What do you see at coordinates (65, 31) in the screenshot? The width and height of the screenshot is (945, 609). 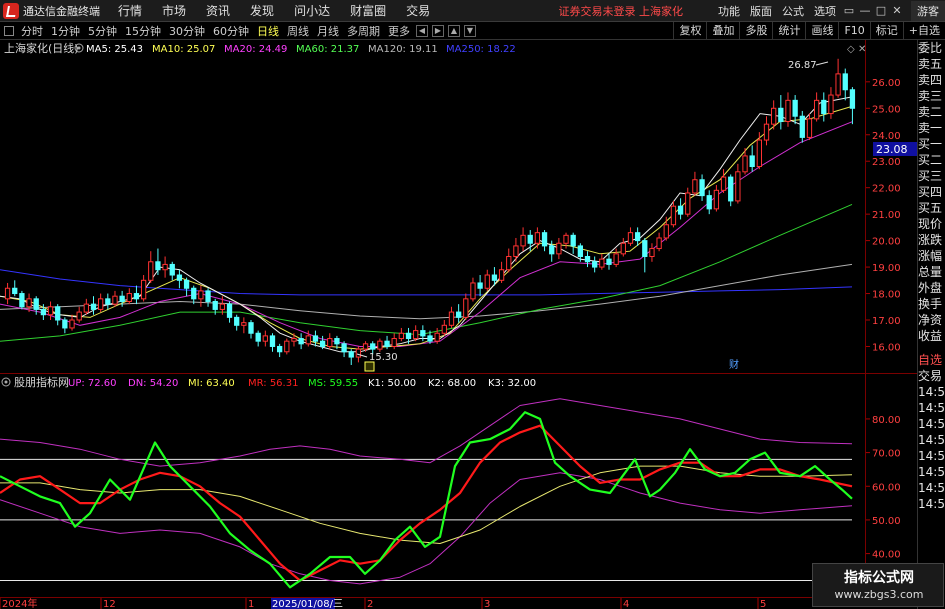 I see `period-1min: 1分钟` at bounding box center [65, 31].